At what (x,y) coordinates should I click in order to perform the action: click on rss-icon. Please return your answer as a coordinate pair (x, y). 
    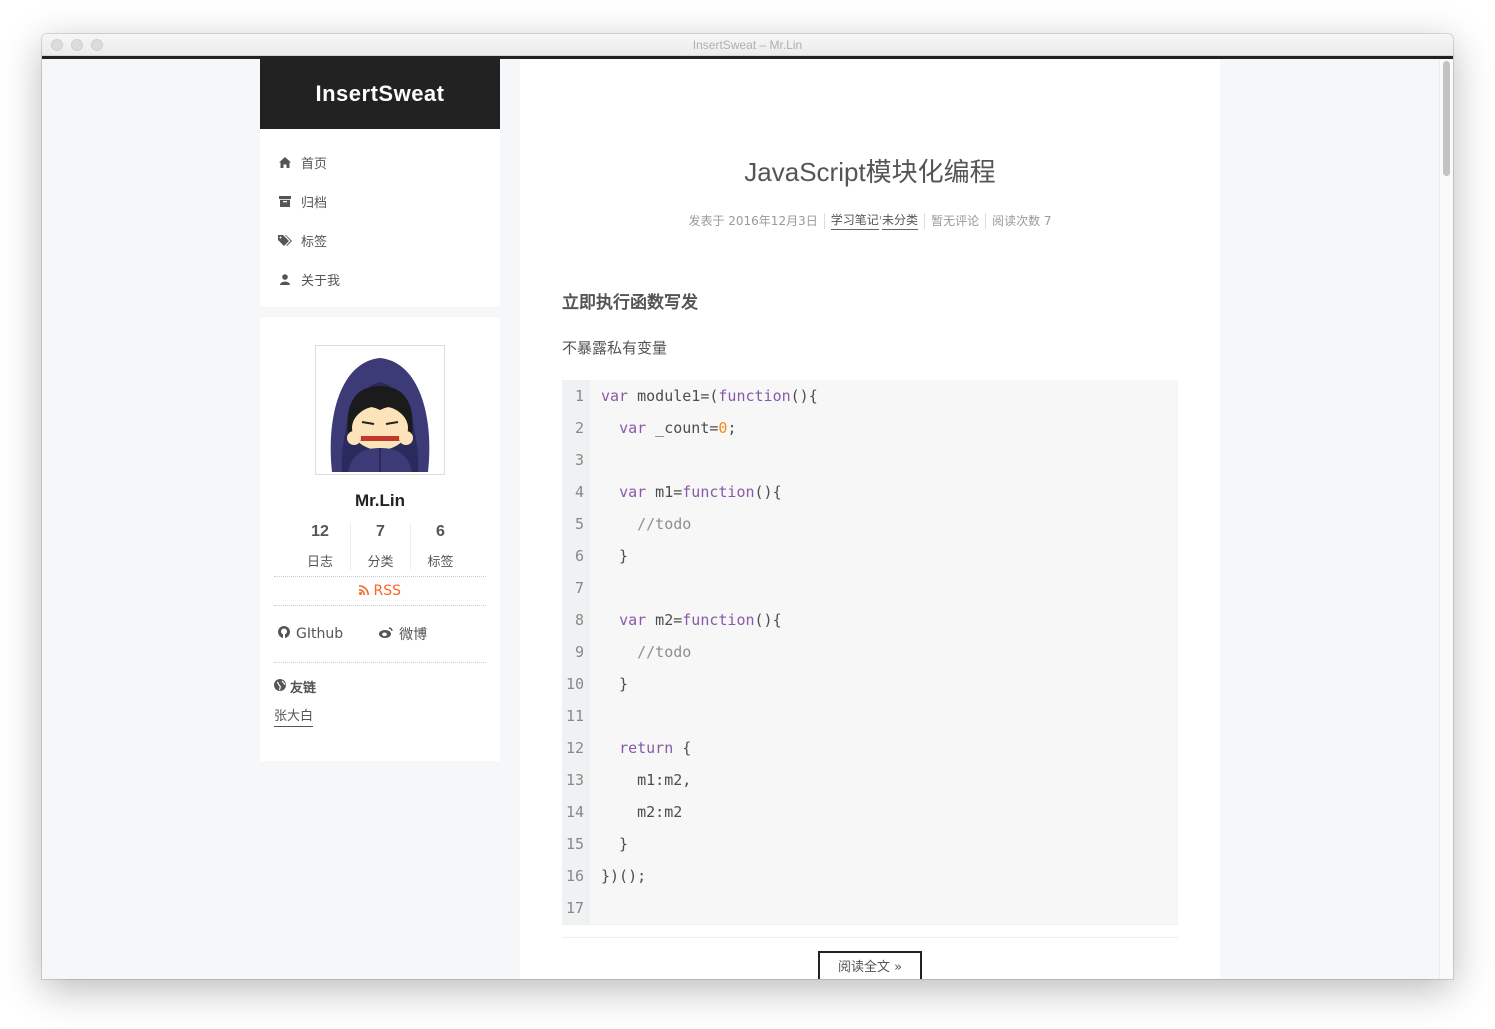
    Looking at the image, I should click on (366, 591).